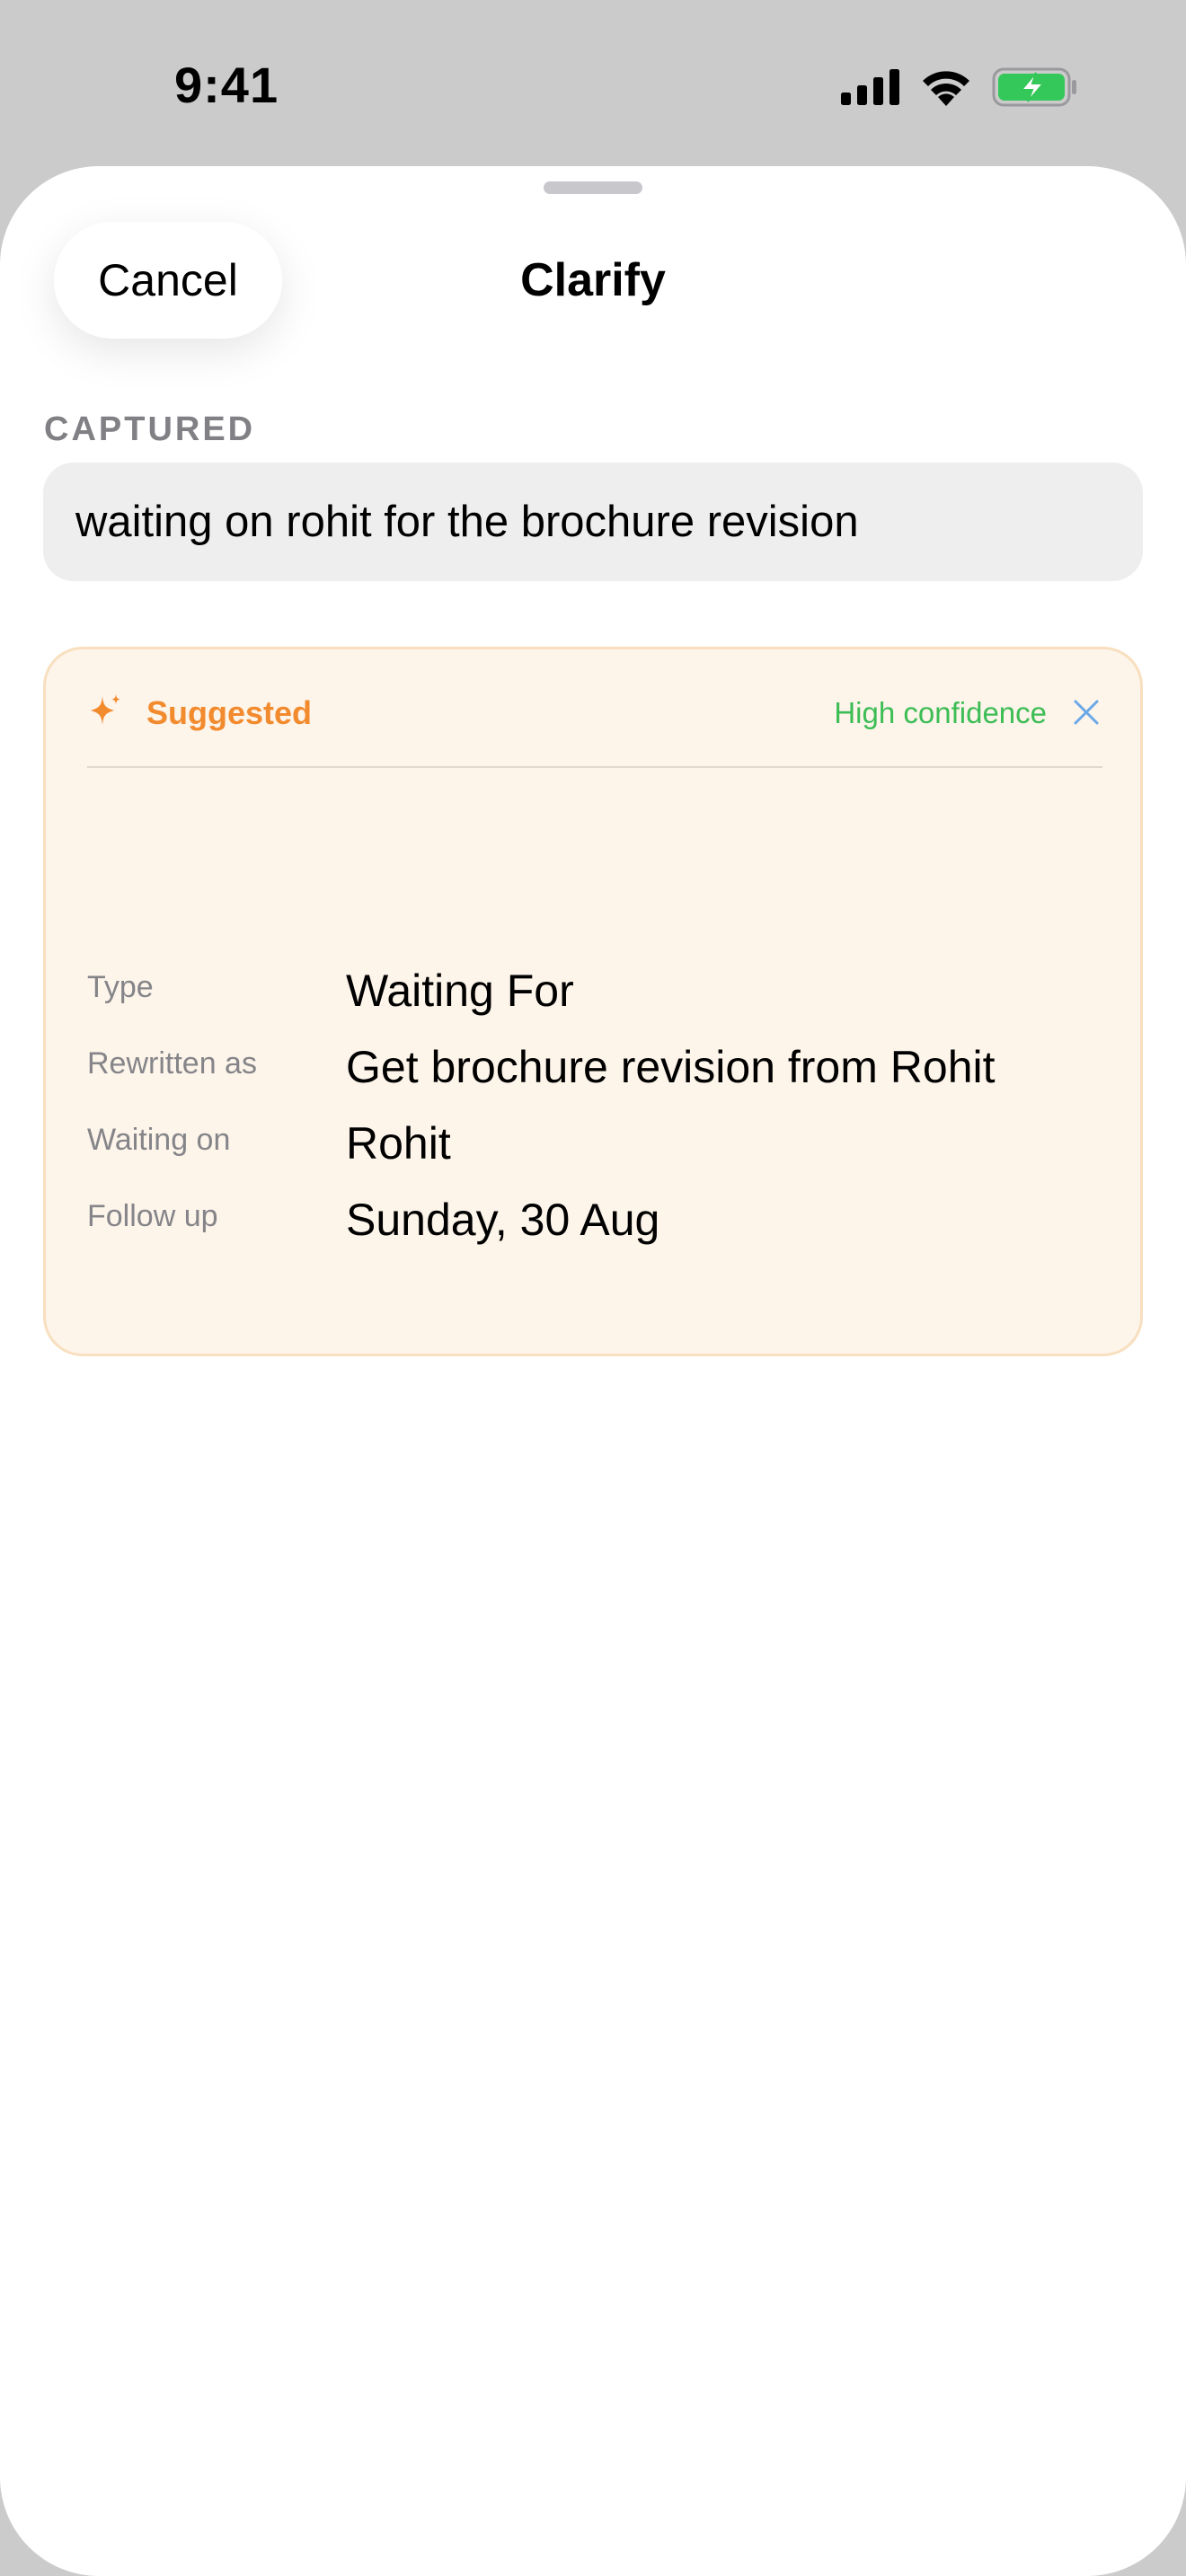 This screenshot has width=1186, height=2576. Describe the element at coordinates (152, 1216) in the screenshot. I see `detail-key: Follow up` at that location.